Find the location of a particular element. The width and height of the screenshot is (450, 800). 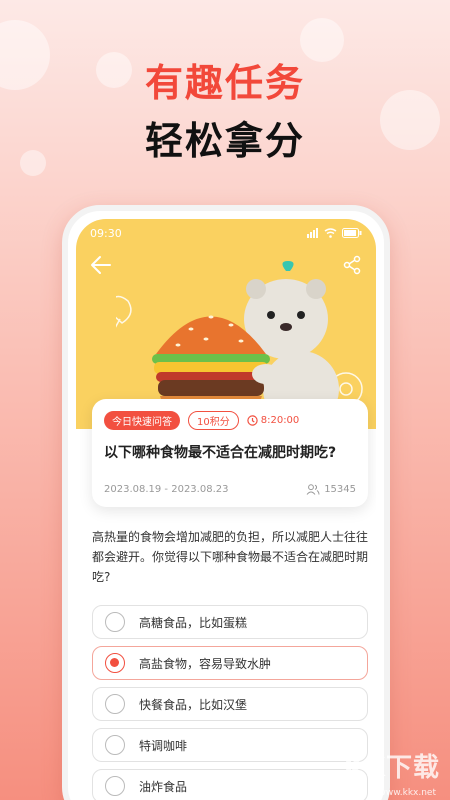

status-icons is located at coordinates (334, 233).